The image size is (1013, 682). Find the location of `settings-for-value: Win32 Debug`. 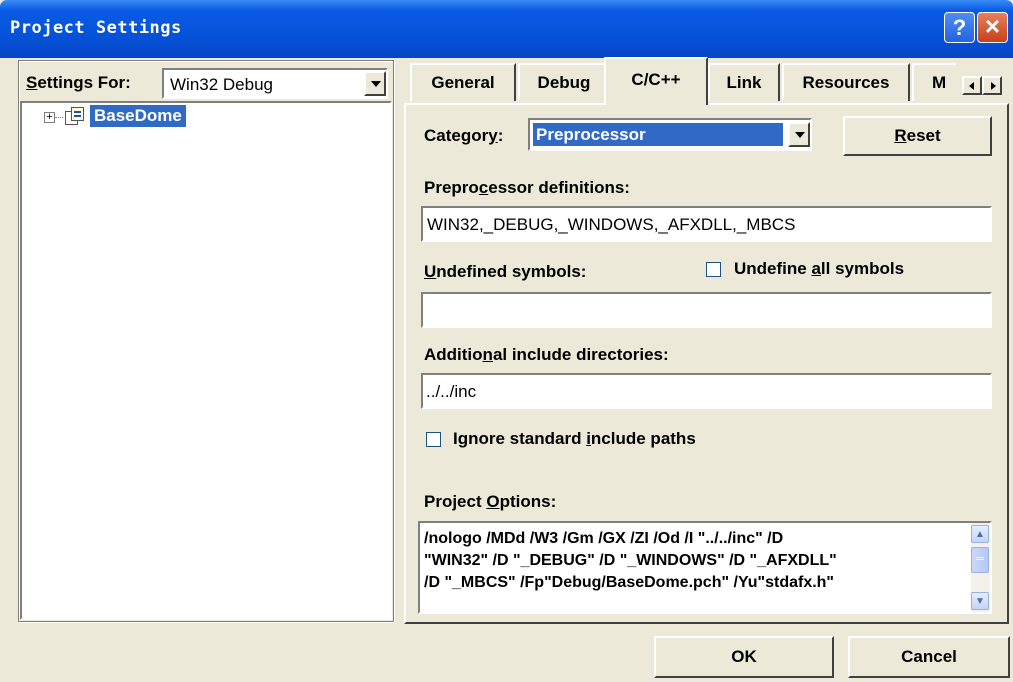

settings-for-value: Win32 Debug is located at coordinates (222, 84).